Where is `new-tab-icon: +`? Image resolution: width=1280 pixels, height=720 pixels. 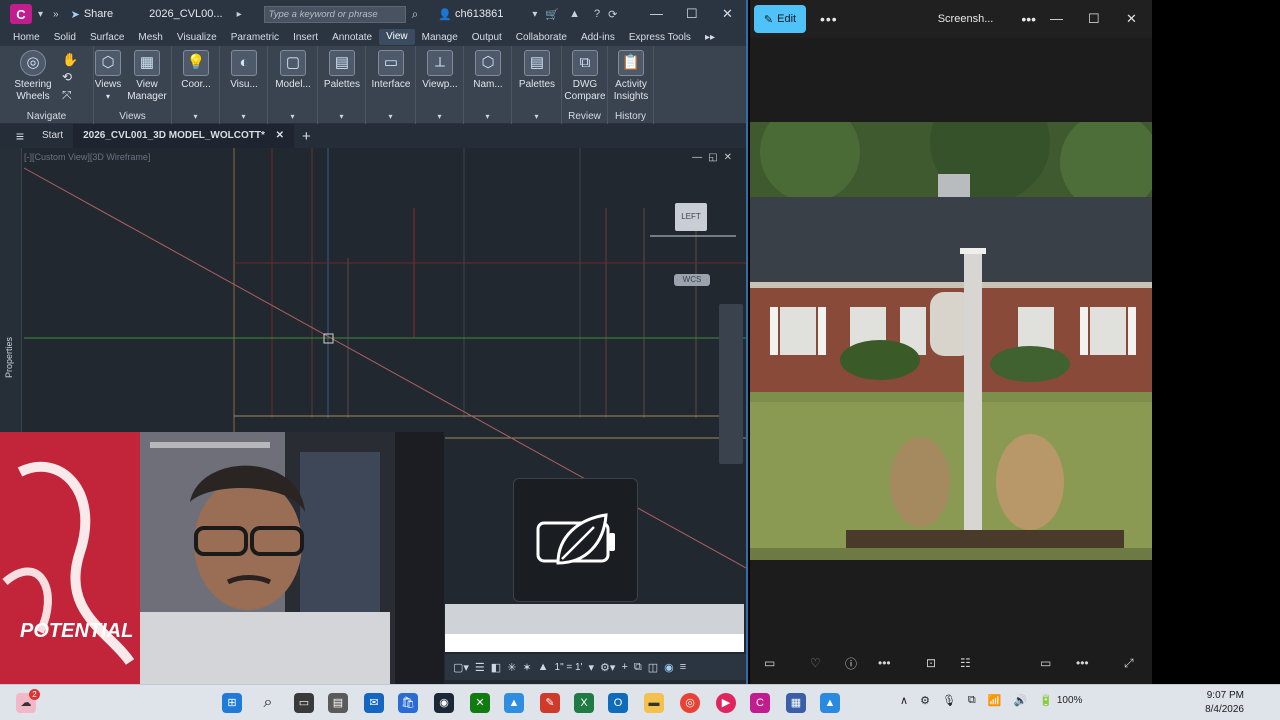
new-tab-icon: + is located at coordinates (306, 136).